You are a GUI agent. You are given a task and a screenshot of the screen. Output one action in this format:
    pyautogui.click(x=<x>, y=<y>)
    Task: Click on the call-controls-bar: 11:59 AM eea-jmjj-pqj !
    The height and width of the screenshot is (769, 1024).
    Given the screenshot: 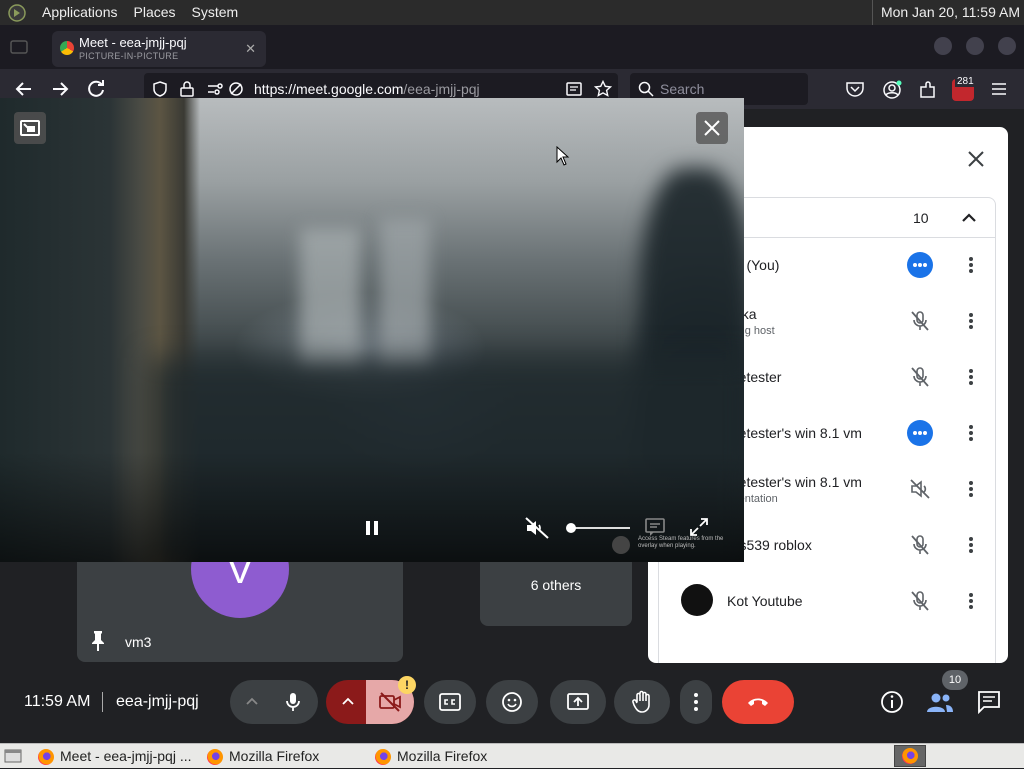 What is the action you would take?
    pyautogui.click(x=512, y=702)
    